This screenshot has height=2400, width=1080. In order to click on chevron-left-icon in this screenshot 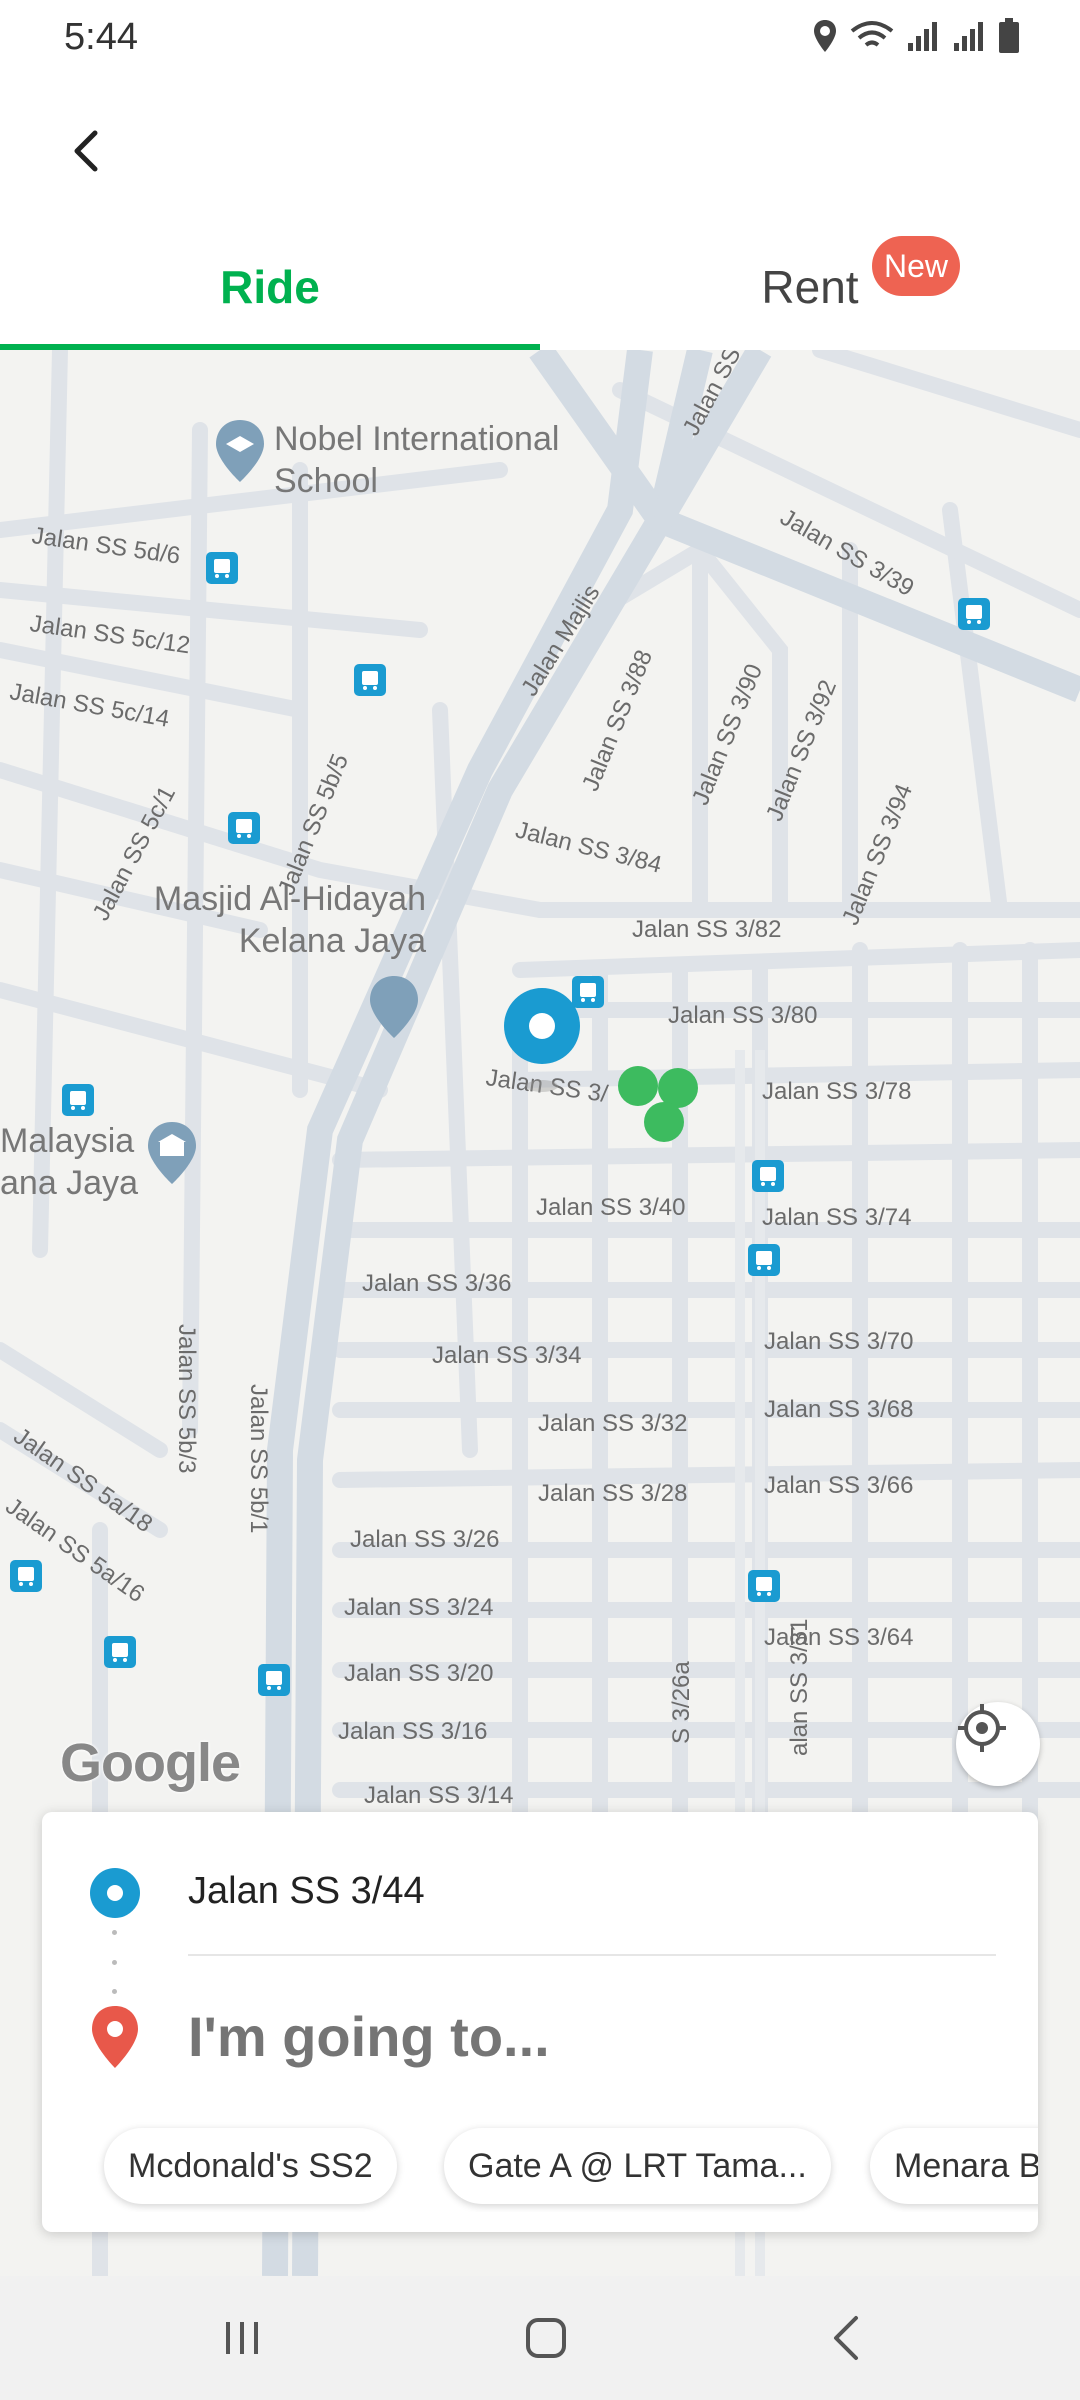, I will do `click(86, 151)`.